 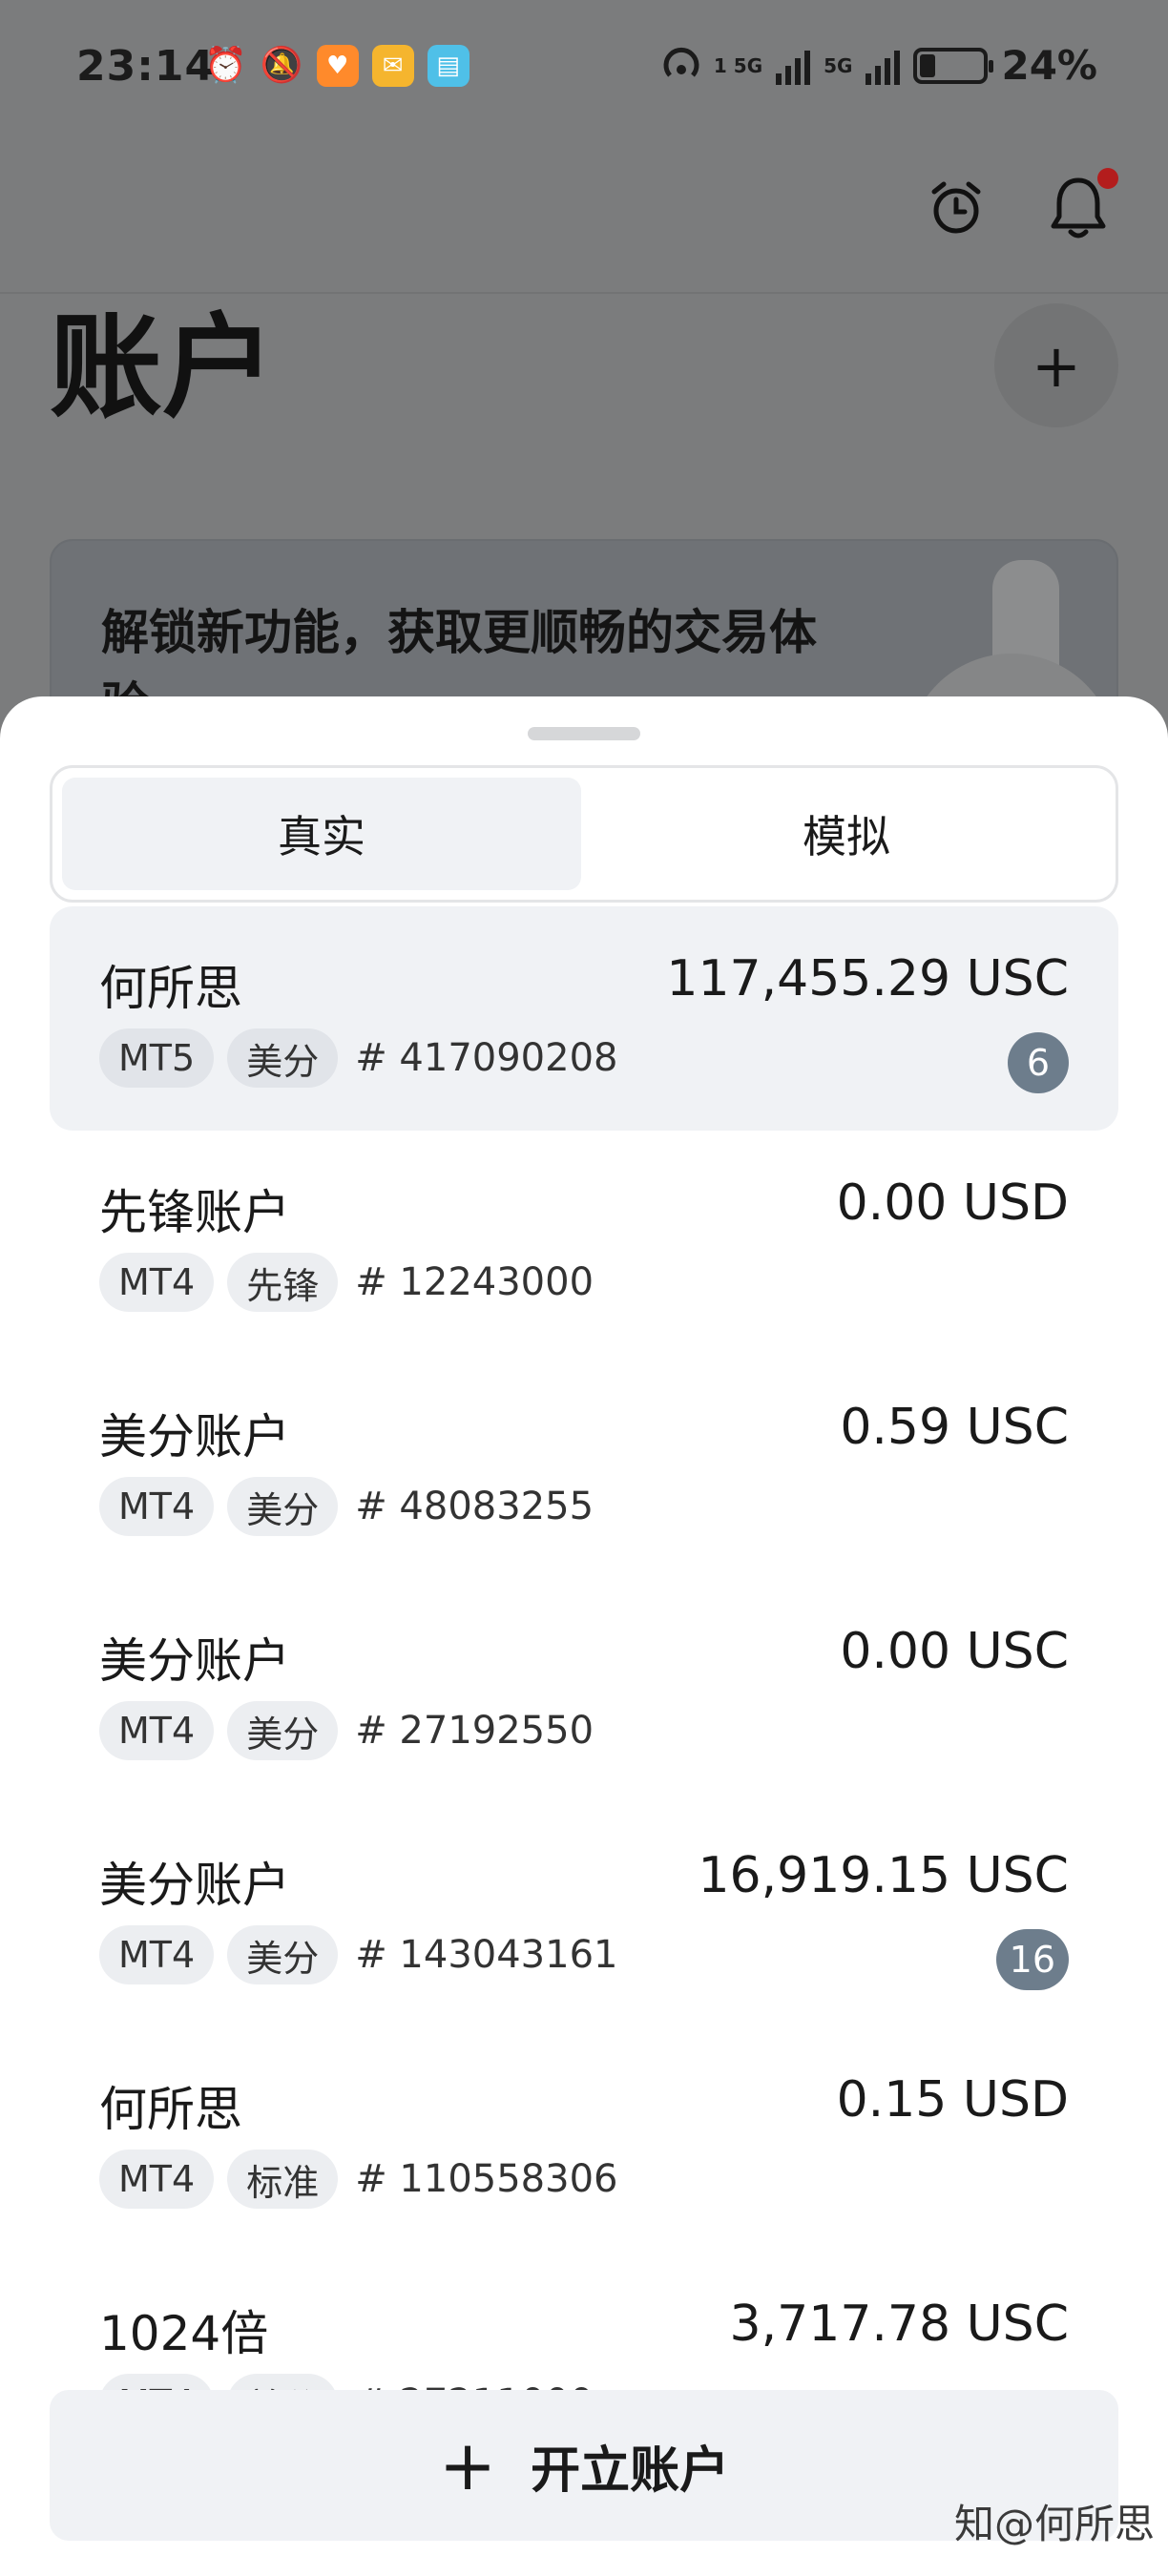 What do you see at coordinates (584, 1467) in the screenshot?
I see `account-row: 美分账户 0.59 USC MT4 美分 # 48083255` at bounding box center [584, 1467].